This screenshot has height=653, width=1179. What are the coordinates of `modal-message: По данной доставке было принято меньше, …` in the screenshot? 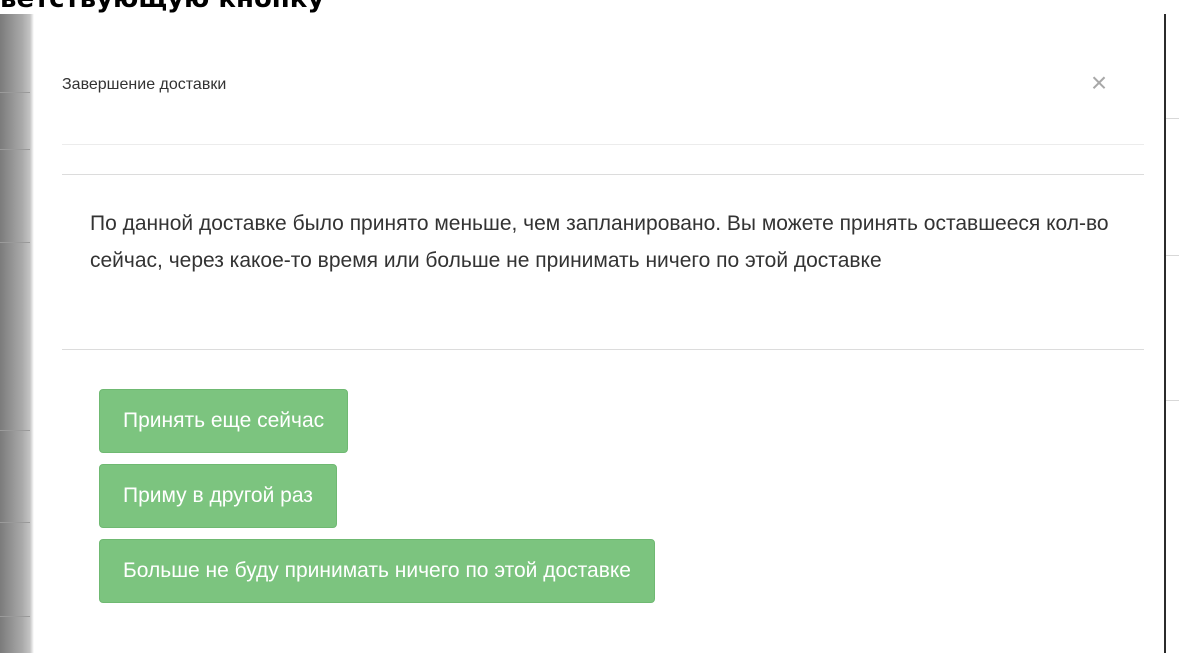 It's located at (599, 242).